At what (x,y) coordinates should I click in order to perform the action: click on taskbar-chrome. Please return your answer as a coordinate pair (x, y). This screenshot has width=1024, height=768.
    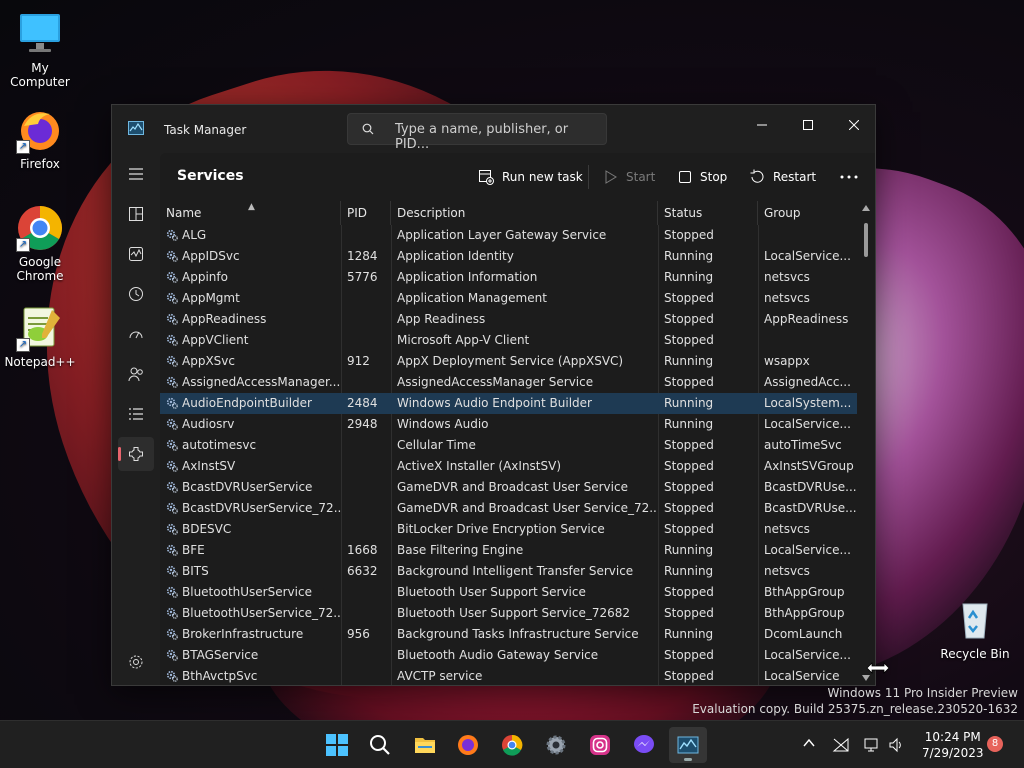
    Looking at the image, I should click on (512, 745).